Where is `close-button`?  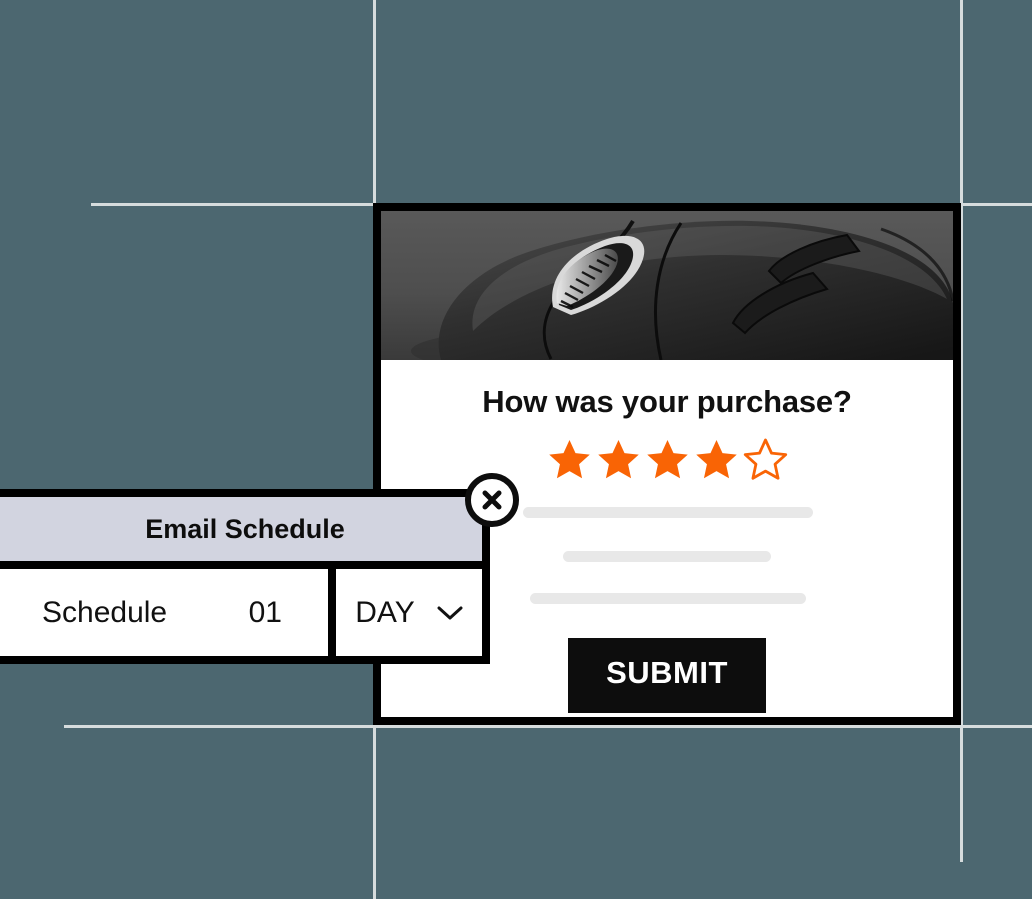 close-button is located at coordinates (492, 500).